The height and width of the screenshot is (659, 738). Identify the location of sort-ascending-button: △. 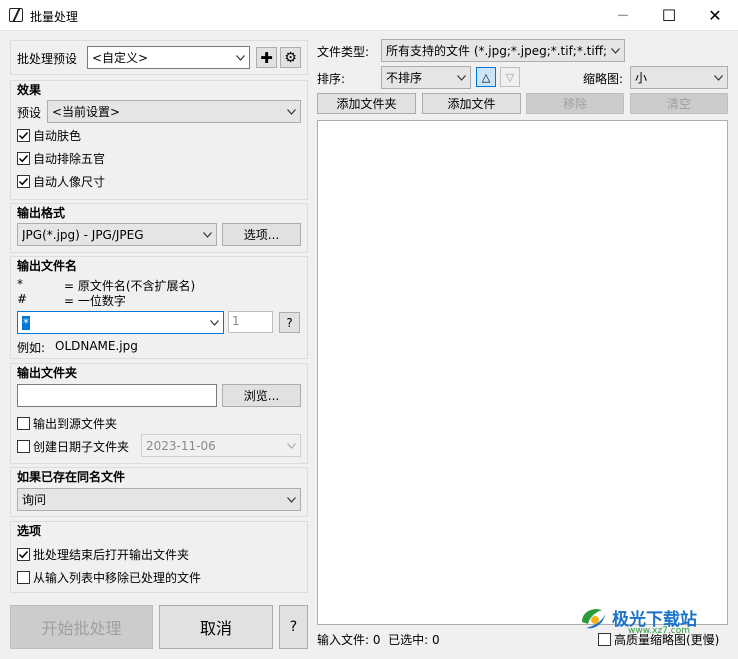
(486, 77).